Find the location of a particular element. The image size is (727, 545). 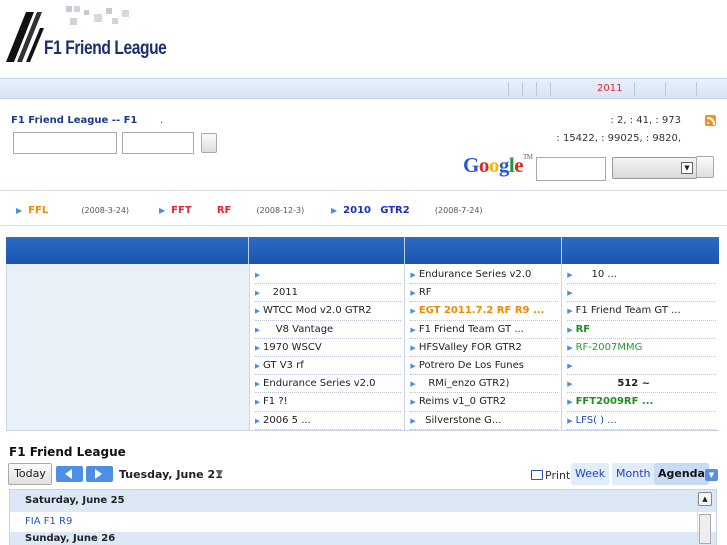

date-picker-dropdown: ▼ is located at coordinates (219, 474).